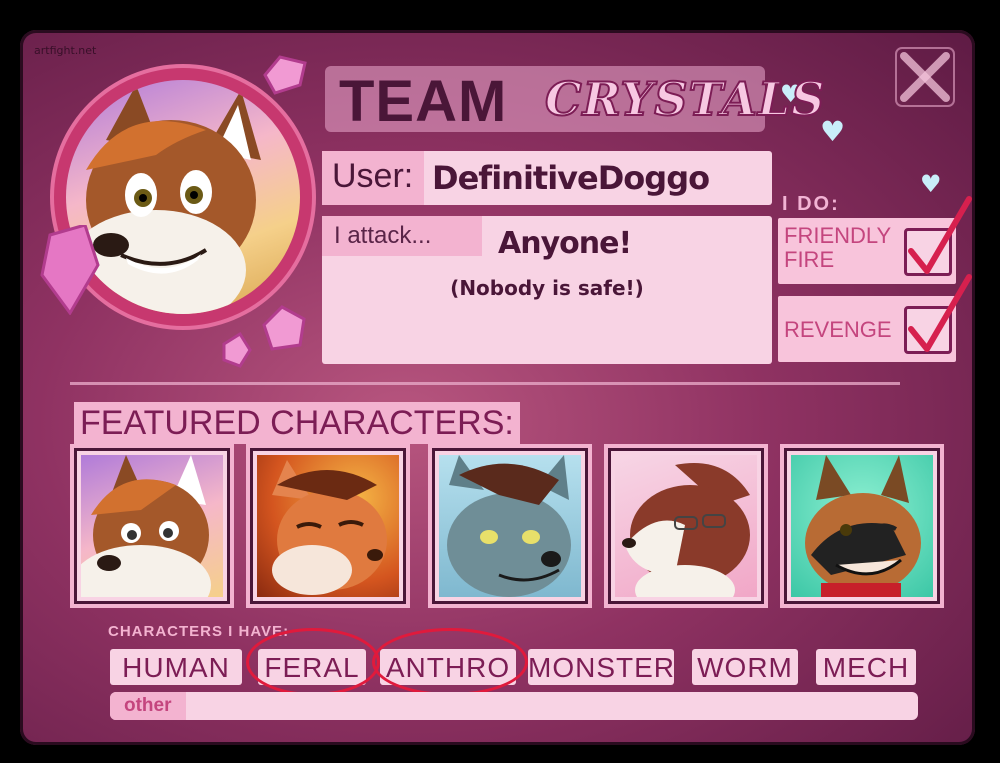  What do you see at coordinates (65, 50) in the screenshot?
I see `watermark: artfight.net` at bounding box center [65, 50].